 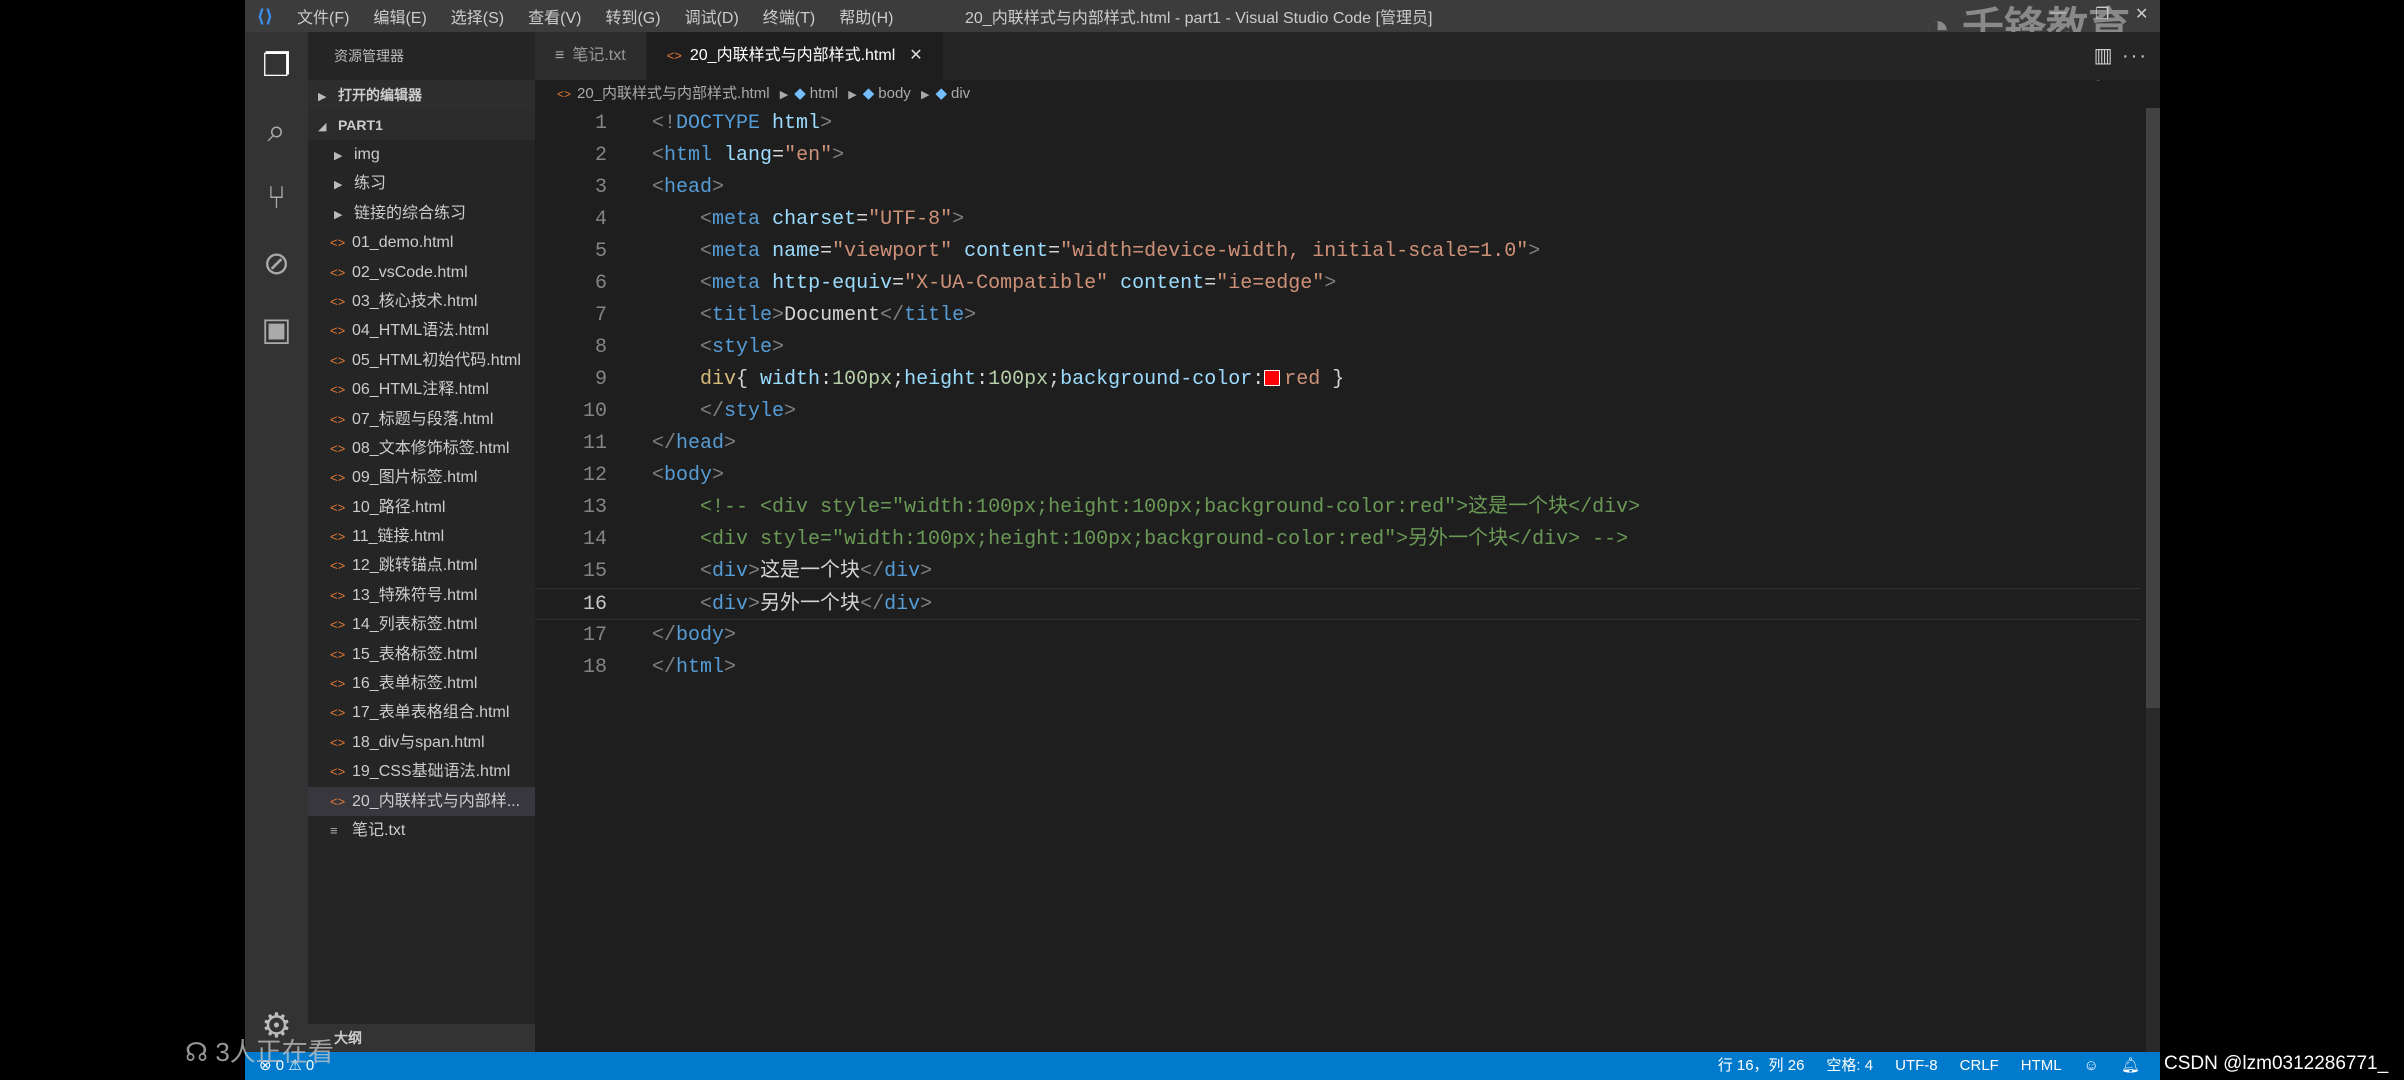 What do you see at coordinates (348, 1038) in the screenshot?
I see `outline-label: 大纲` at bounding box center [348, 1038].